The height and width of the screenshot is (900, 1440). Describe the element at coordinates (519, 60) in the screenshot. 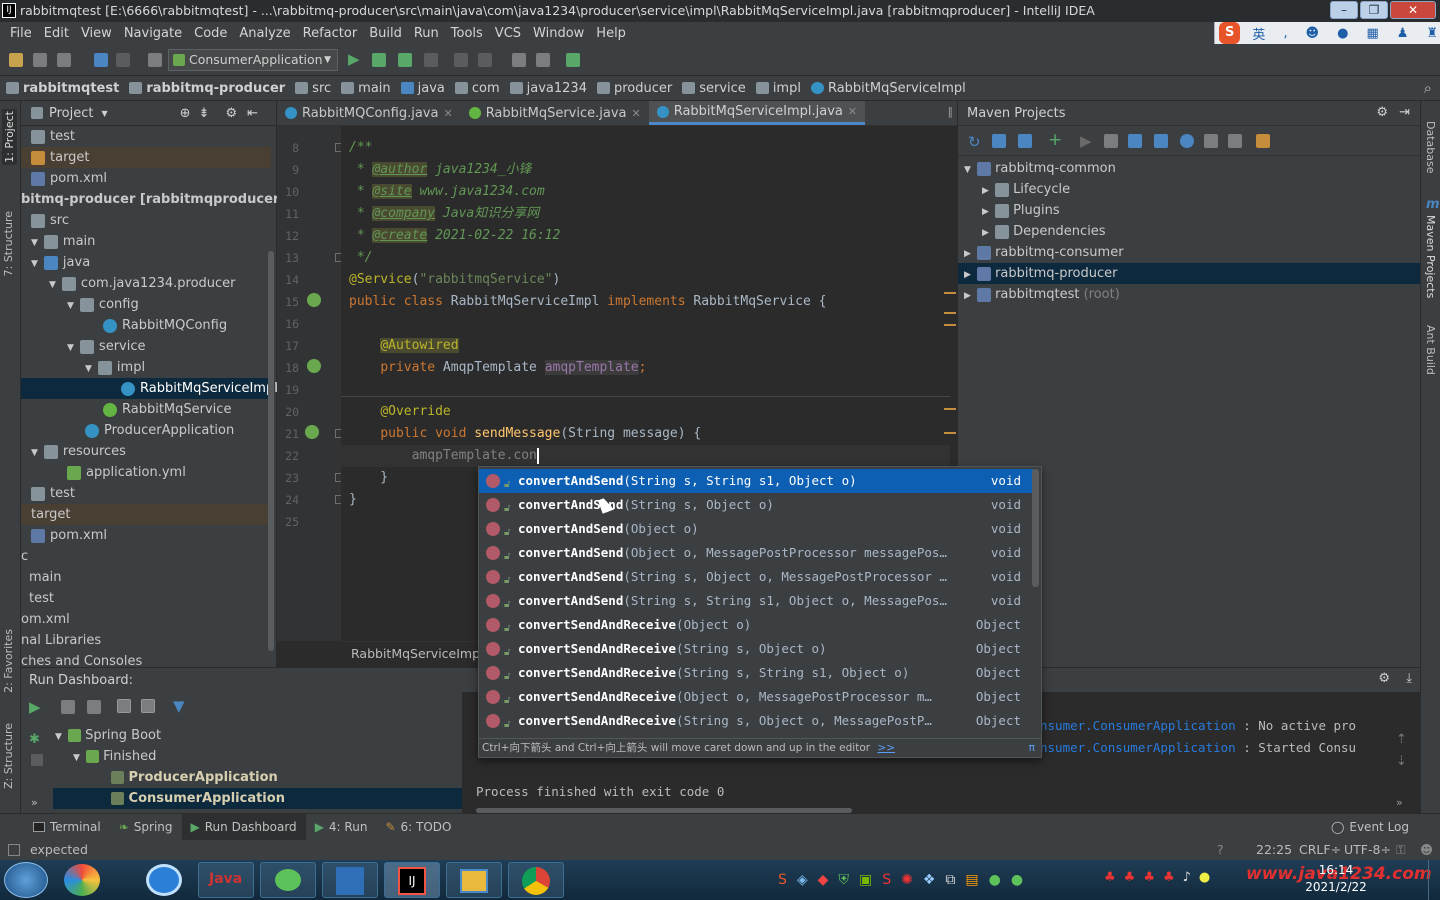

I see `project-structure-icon` at that location.